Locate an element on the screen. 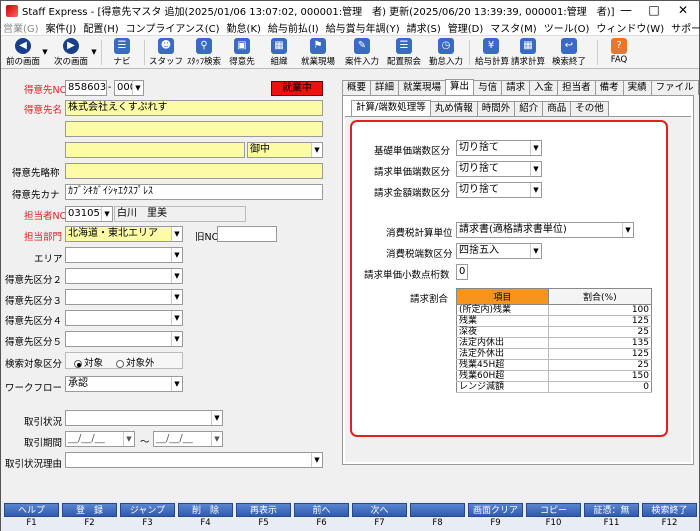 The height and width of the screenshot is (531, 700). maximize-button: □ is located at coordinates (654, 10).